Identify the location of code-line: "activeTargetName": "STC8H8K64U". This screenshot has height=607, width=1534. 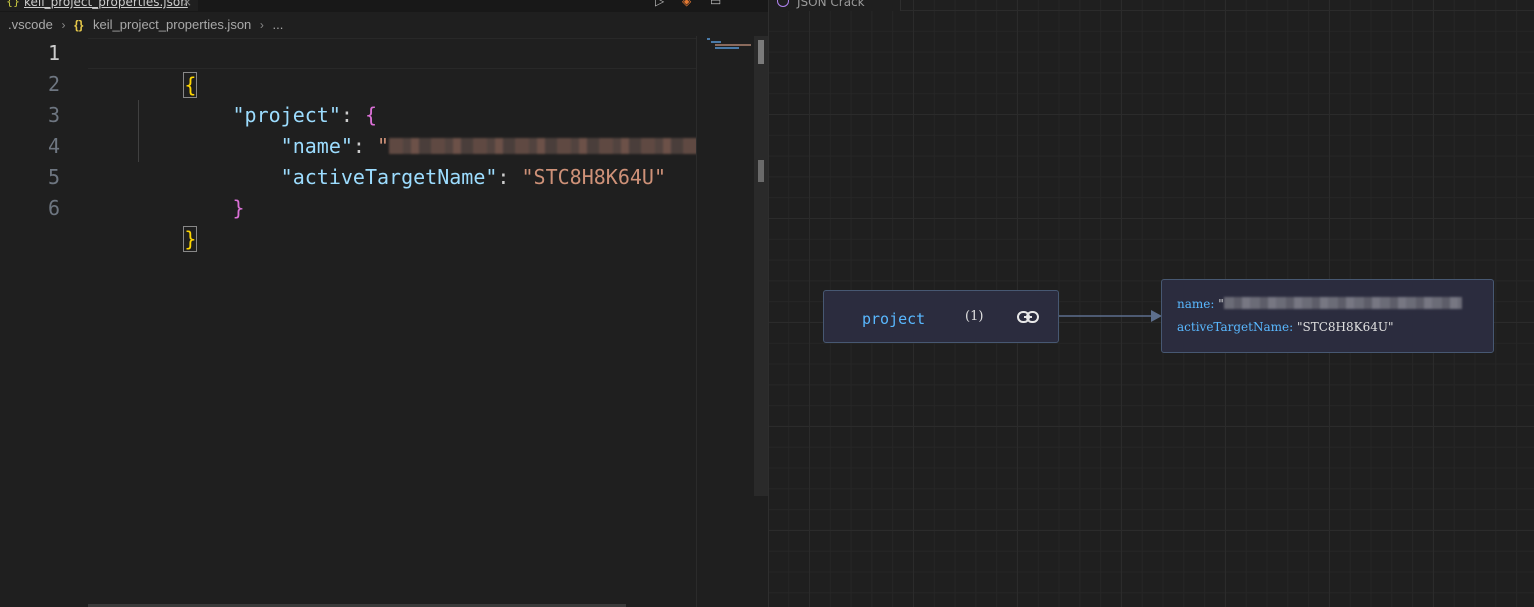
(377, 160).